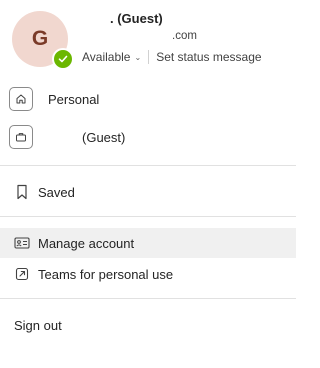 The height and width of the screenshot is (368, 320). What do you see at coordinates (21, 137) in the screenshot?
I see `briefcase-icon` at bounding box center [21, 137].